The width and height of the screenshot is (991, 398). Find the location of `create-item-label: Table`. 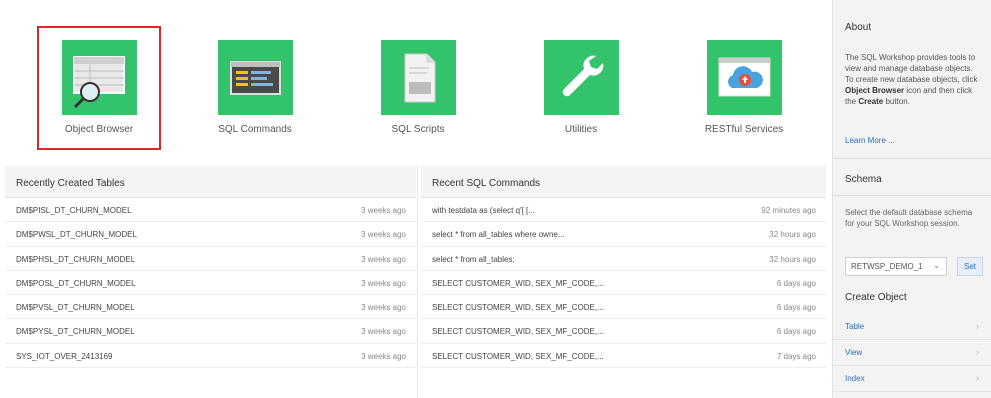

create-item-label: Table is located at coordinates (855, 326).